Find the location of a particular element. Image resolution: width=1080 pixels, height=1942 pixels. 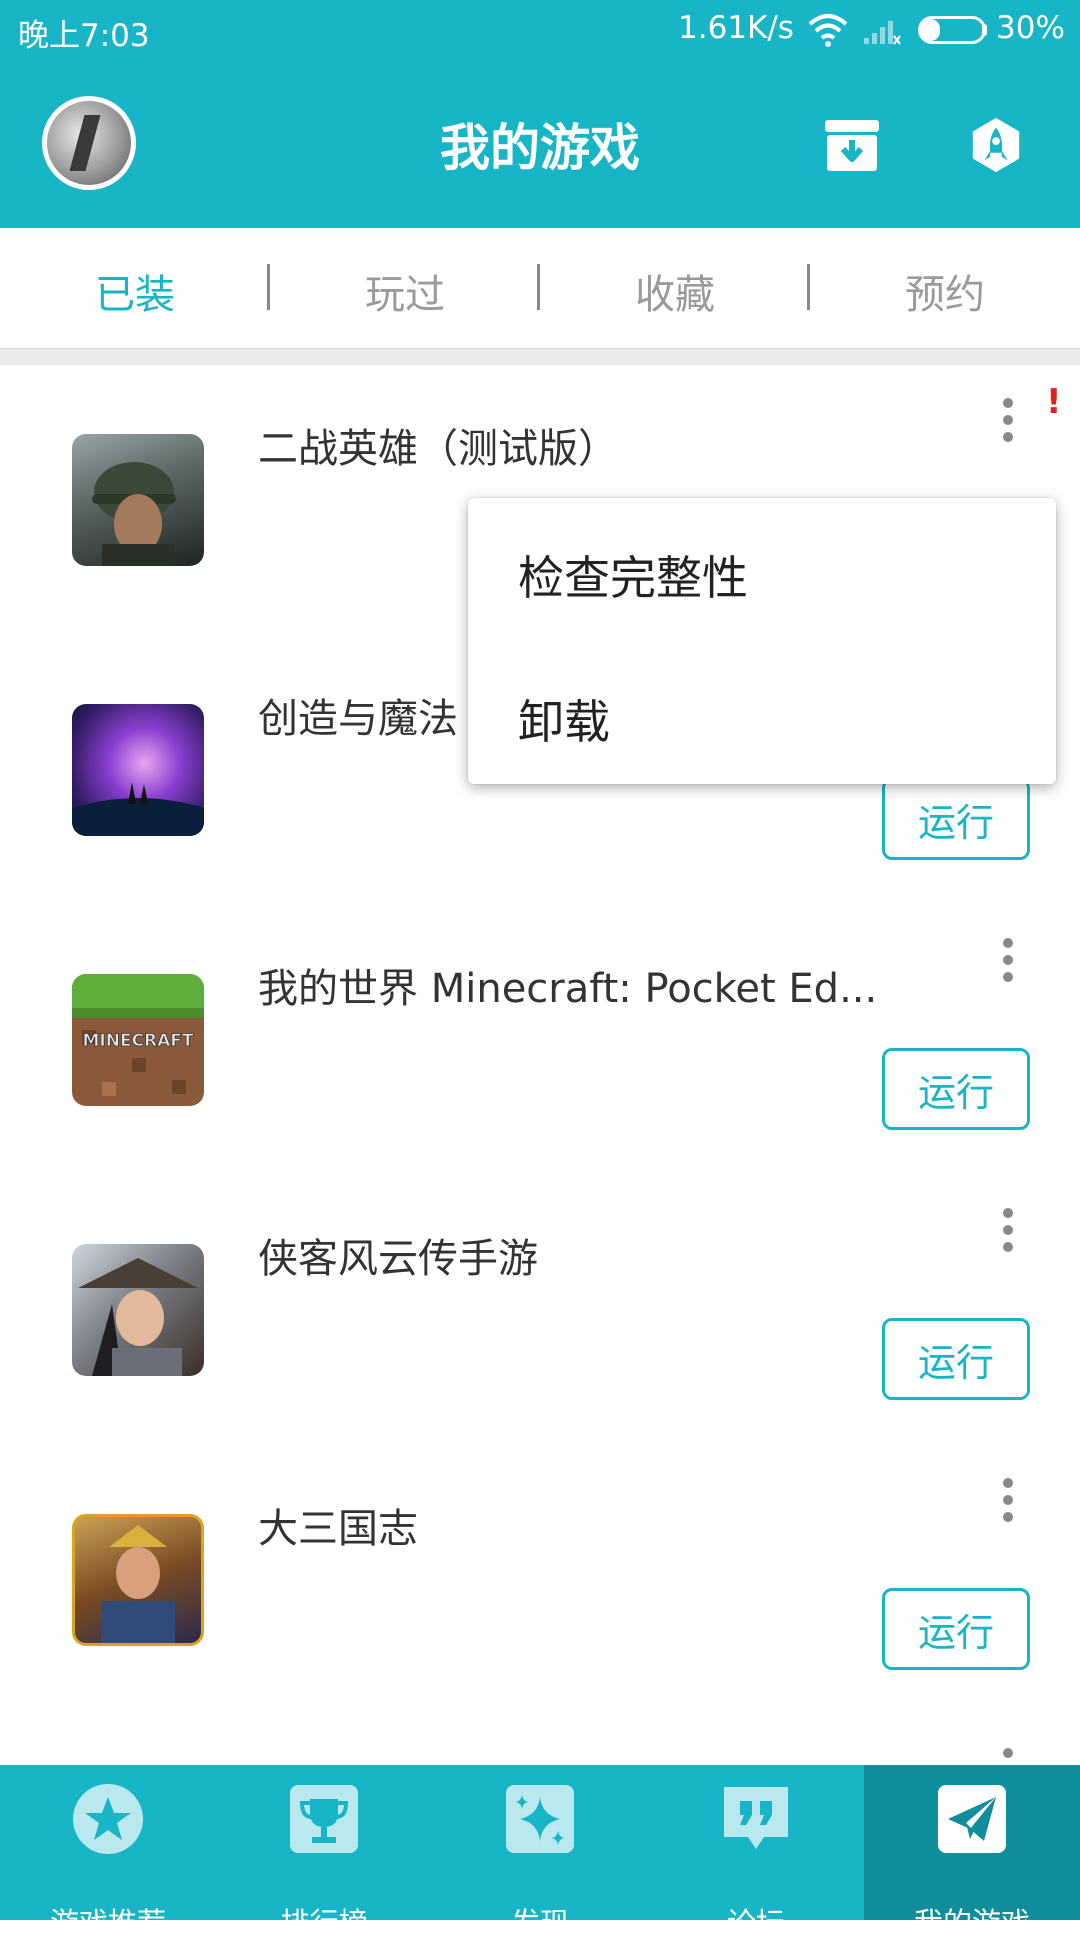

nav-label: 论坛 is located at coordinates (755, 1923).